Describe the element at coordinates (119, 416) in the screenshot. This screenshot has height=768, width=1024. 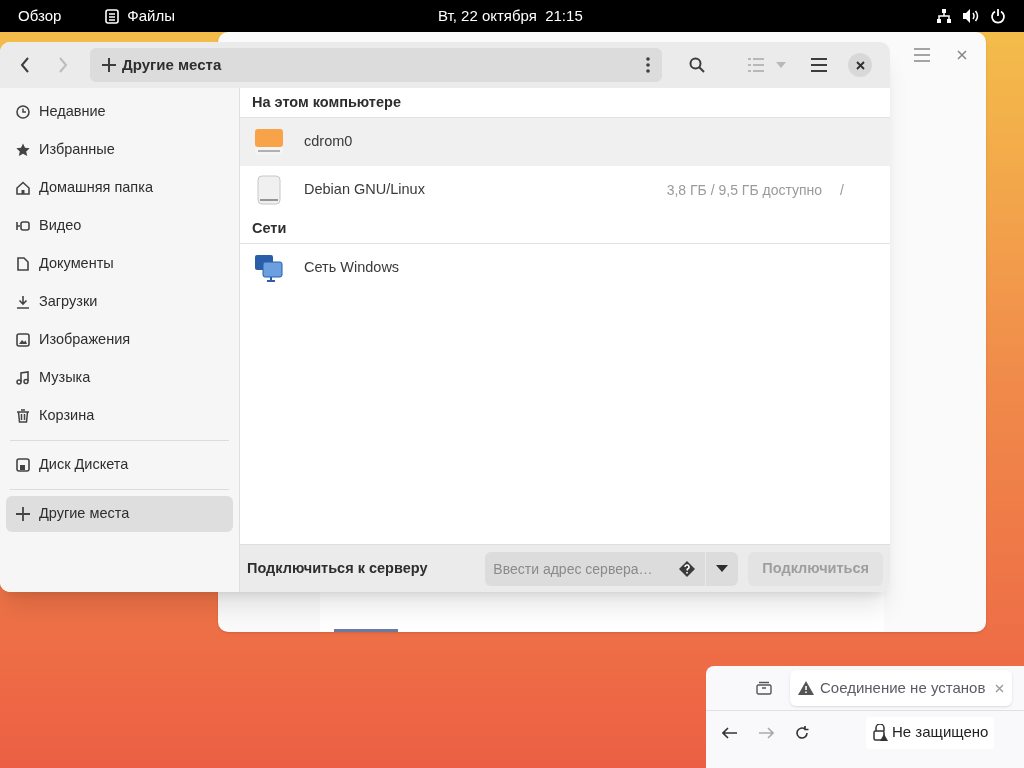
I see `sidebar-item: Корзина` at that location.